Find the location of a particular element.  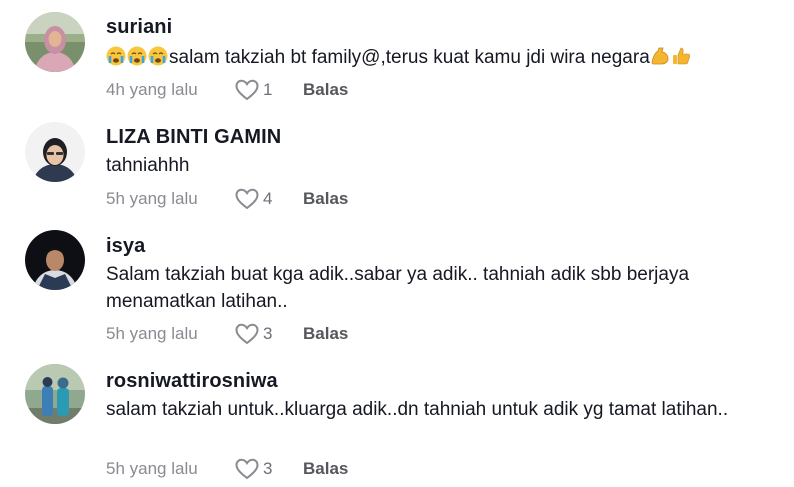

comment-username: LIZA BINTI GAMIN is located at coordinates (193, 137).